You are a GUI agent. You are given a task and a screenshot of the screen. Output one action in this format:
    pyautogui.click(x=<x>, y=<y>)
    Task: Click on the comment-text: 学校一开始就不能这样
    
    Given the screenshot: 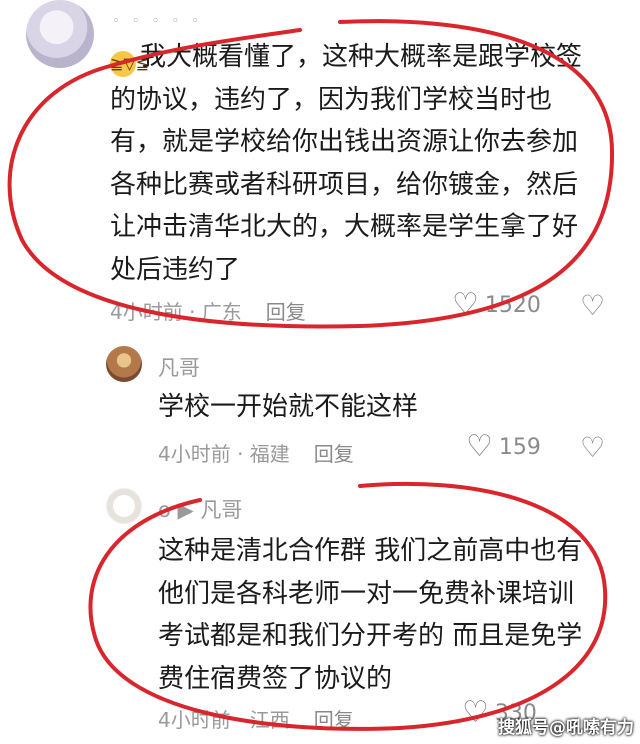 What is the action you would take?
    pyautogui.click(x=288, y=407)
    